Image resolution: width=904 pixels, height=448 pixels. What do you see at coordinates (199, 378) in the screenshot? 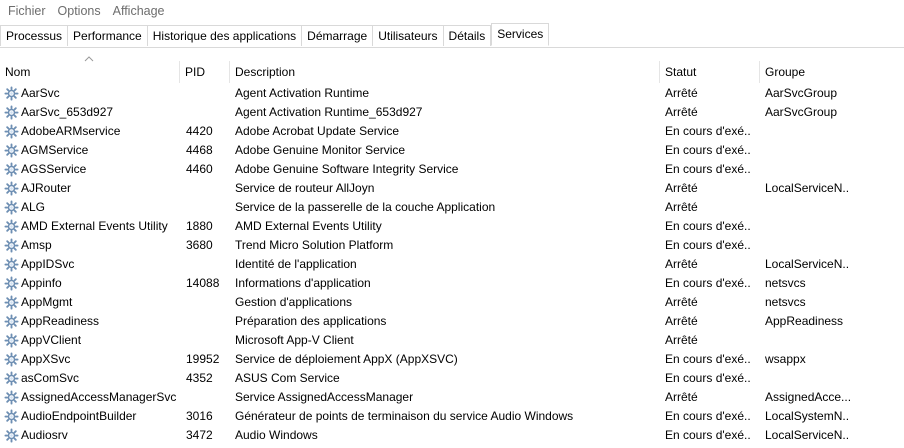
I see `service-pid: 4352` at bounding box center [199, 378].